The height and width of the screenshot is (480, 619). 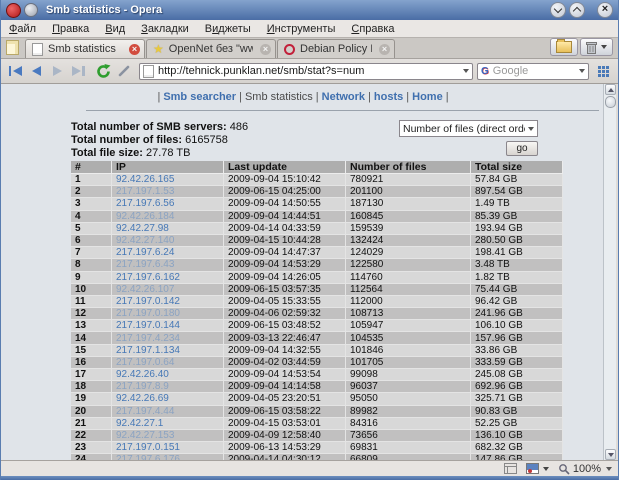 I want to click on ip-link: 217.197.6.24, so click(x=145, y=252).